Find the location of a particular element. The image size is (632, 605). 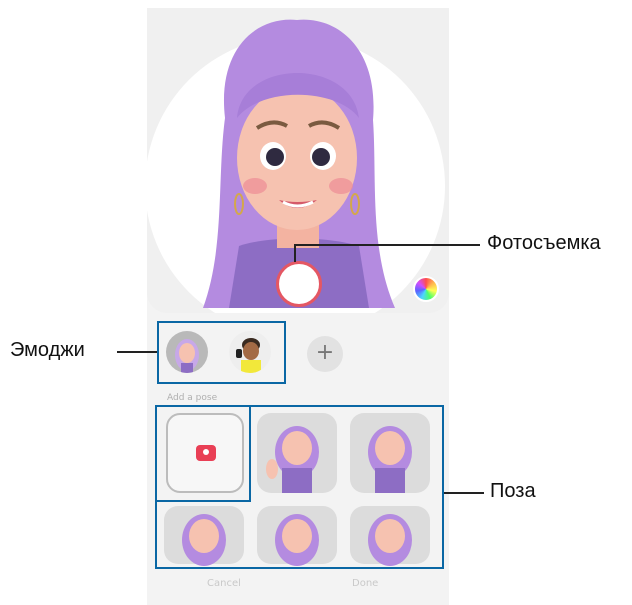

capture-callout-drop is located at coordinates (295, 253).